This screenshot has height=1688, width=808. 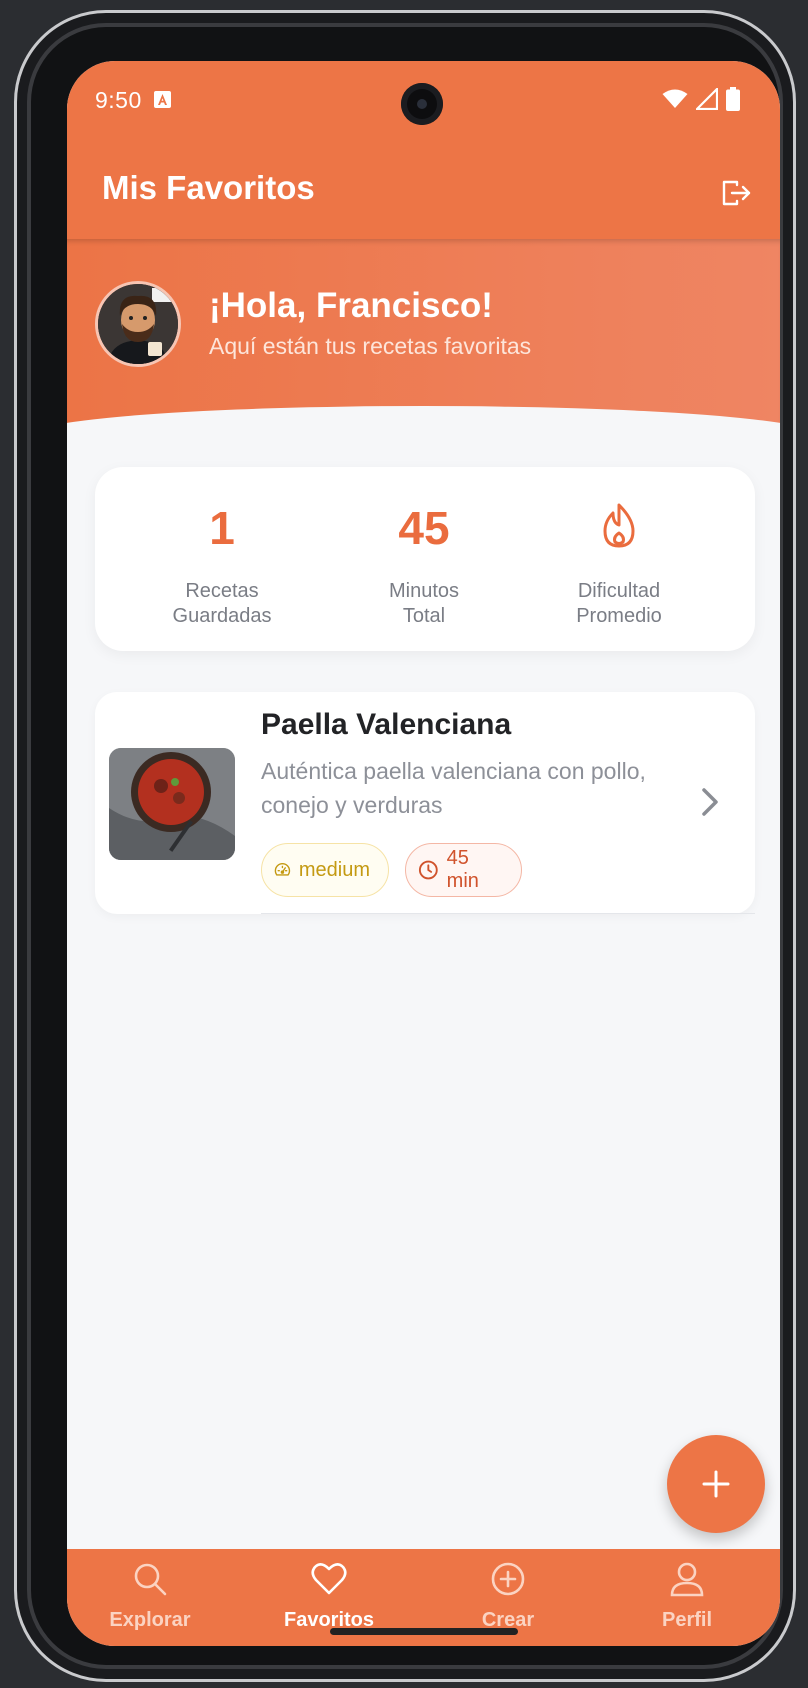 I want to click on nav-label: Explorar, so click(x=150, y=1620).